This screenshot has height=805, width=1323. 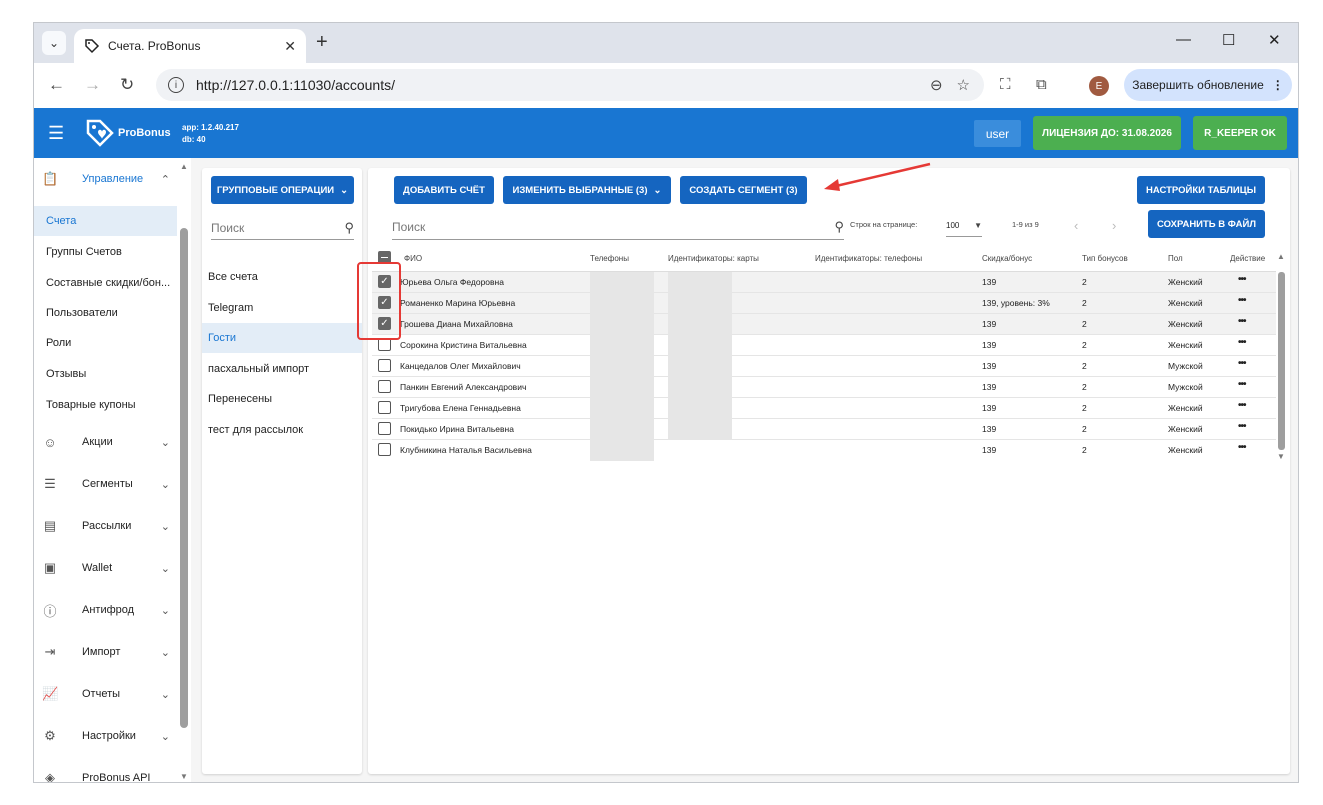 What do you see at coordinates (184, 166) in the screenshot?
I see `scroll-up-icon: ▲` at bounding box center [184, 166].